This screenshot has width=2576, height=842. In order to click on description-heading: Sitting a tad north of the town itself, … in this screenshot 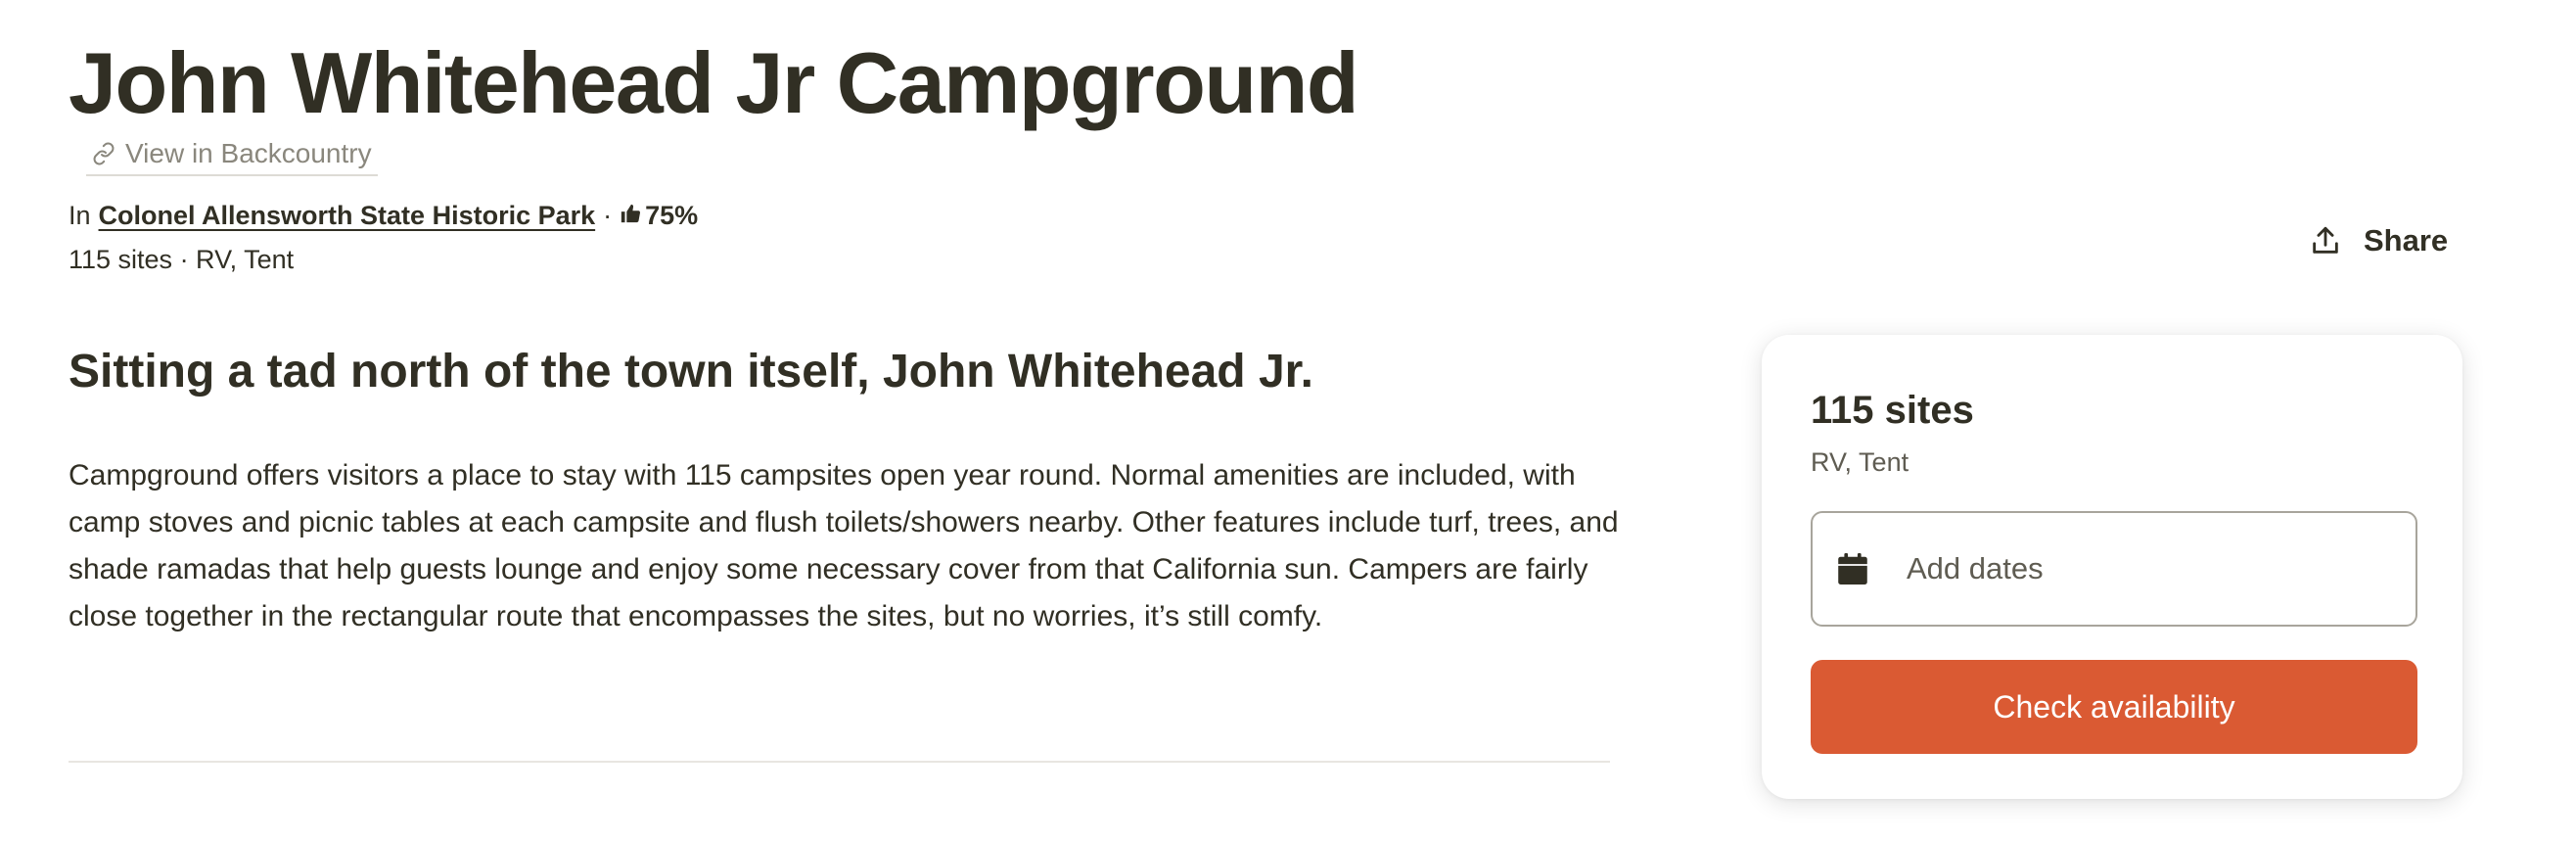, I will do `click(691, 372)`.